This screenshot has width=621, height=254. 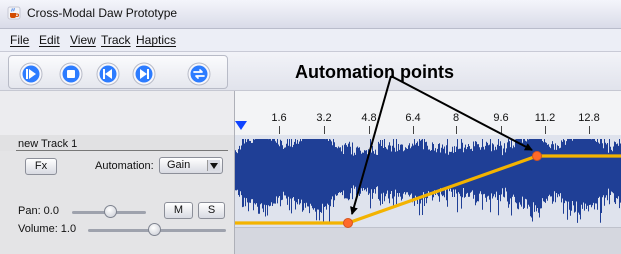 I want to click on menu-file: File, so click(x=19, y=40).